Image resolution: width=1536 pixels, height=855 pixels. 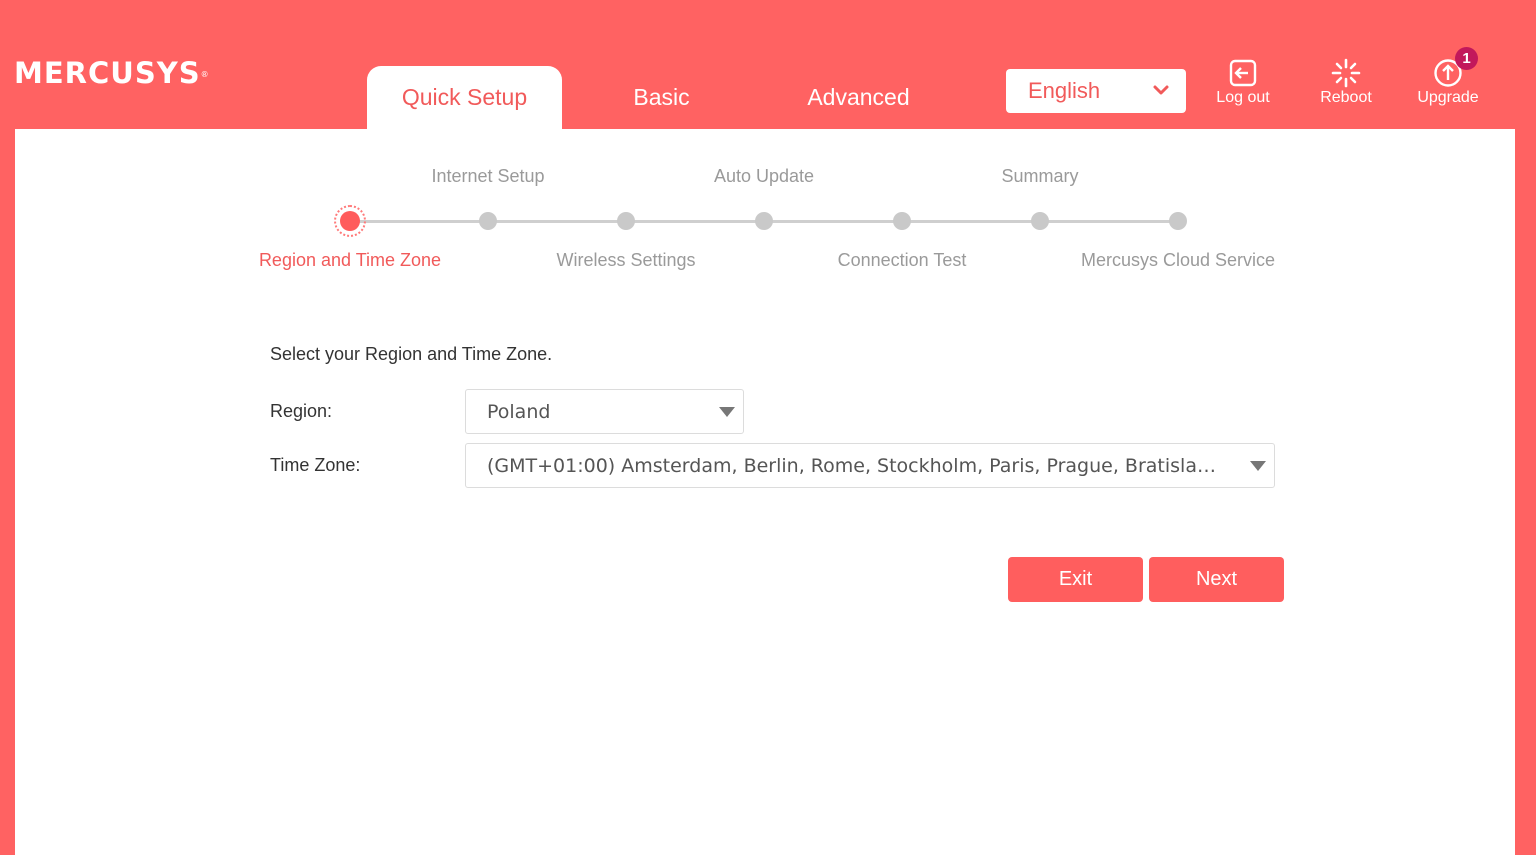 I want to click on language-select: English, so click(x=1096, y=91).